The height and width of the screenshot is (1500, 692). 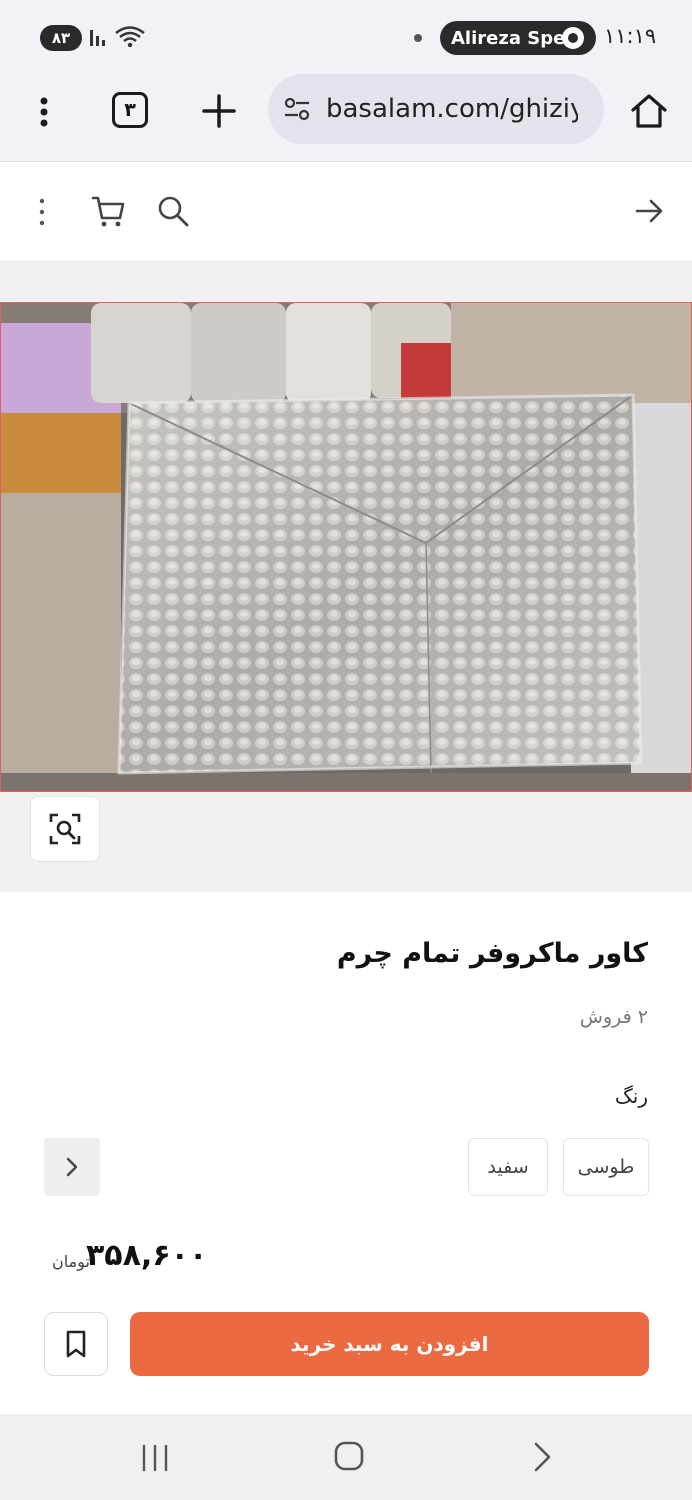 What do you see at coordinates (130, 37) in the screenshot?
I see `wifi-icon` at bounding box center [130, 37].